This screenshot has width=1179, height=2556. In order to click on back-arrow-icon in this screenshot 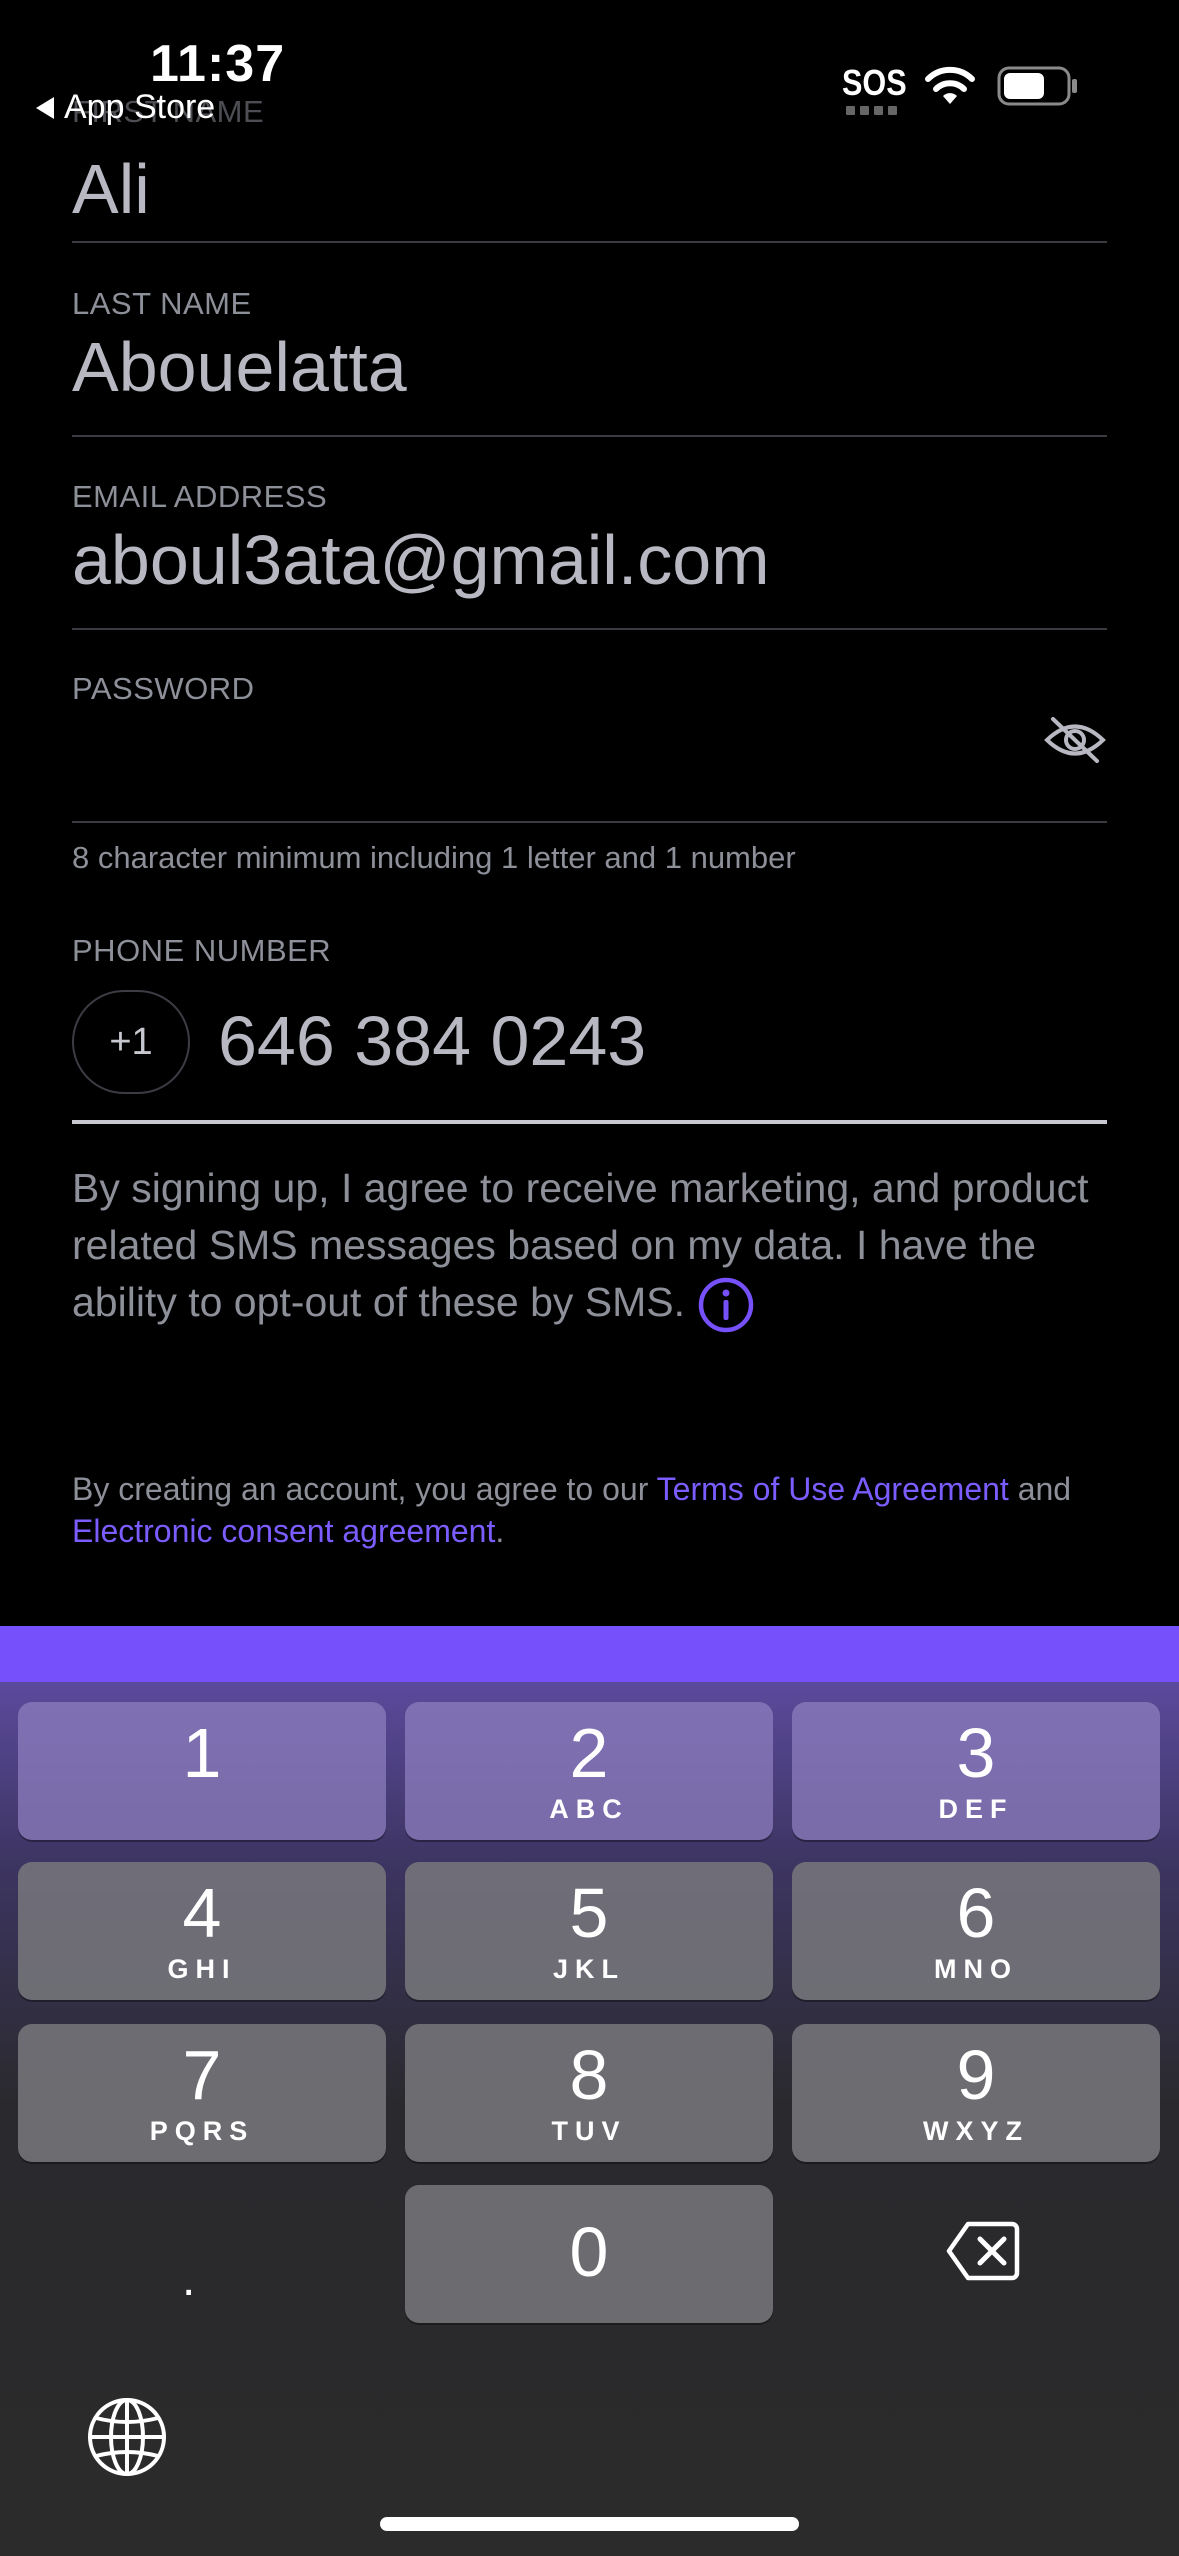, I will do `click(45, 107)`.